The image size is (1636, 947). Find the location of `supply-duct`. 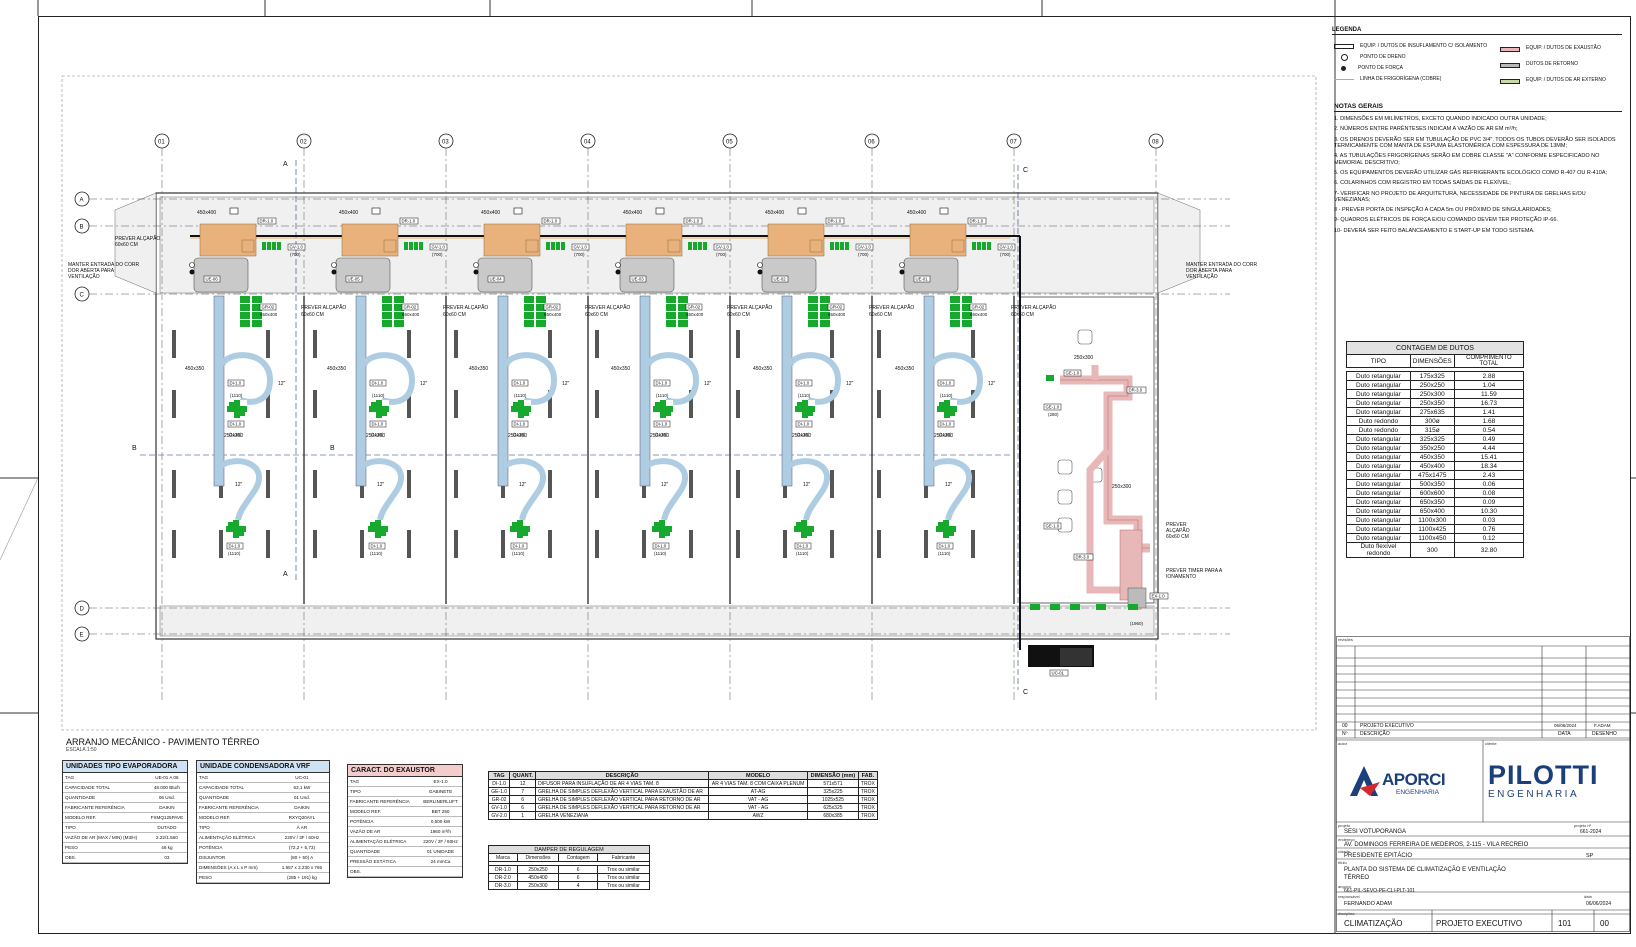

supply-duct is located at coordinates (787, 391).